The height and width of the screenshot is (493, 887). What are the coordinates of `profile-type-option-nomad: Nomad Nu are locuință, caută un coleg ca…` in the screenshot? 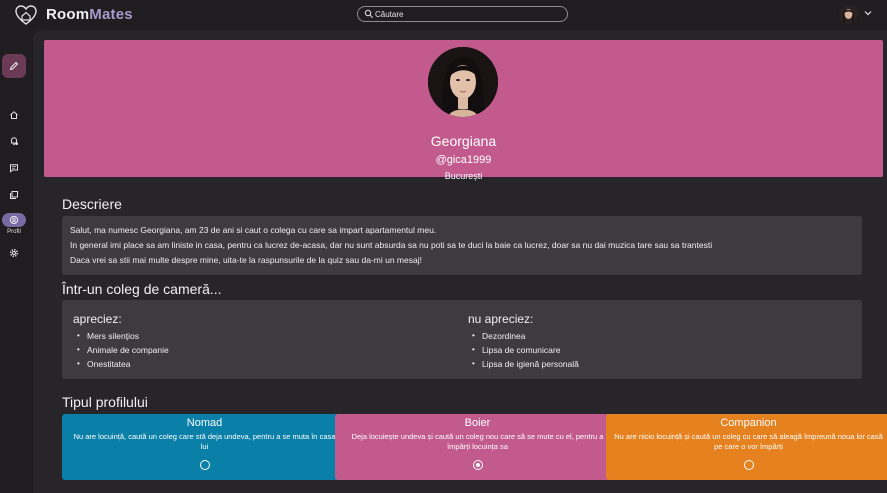 It's located at (204, 447).